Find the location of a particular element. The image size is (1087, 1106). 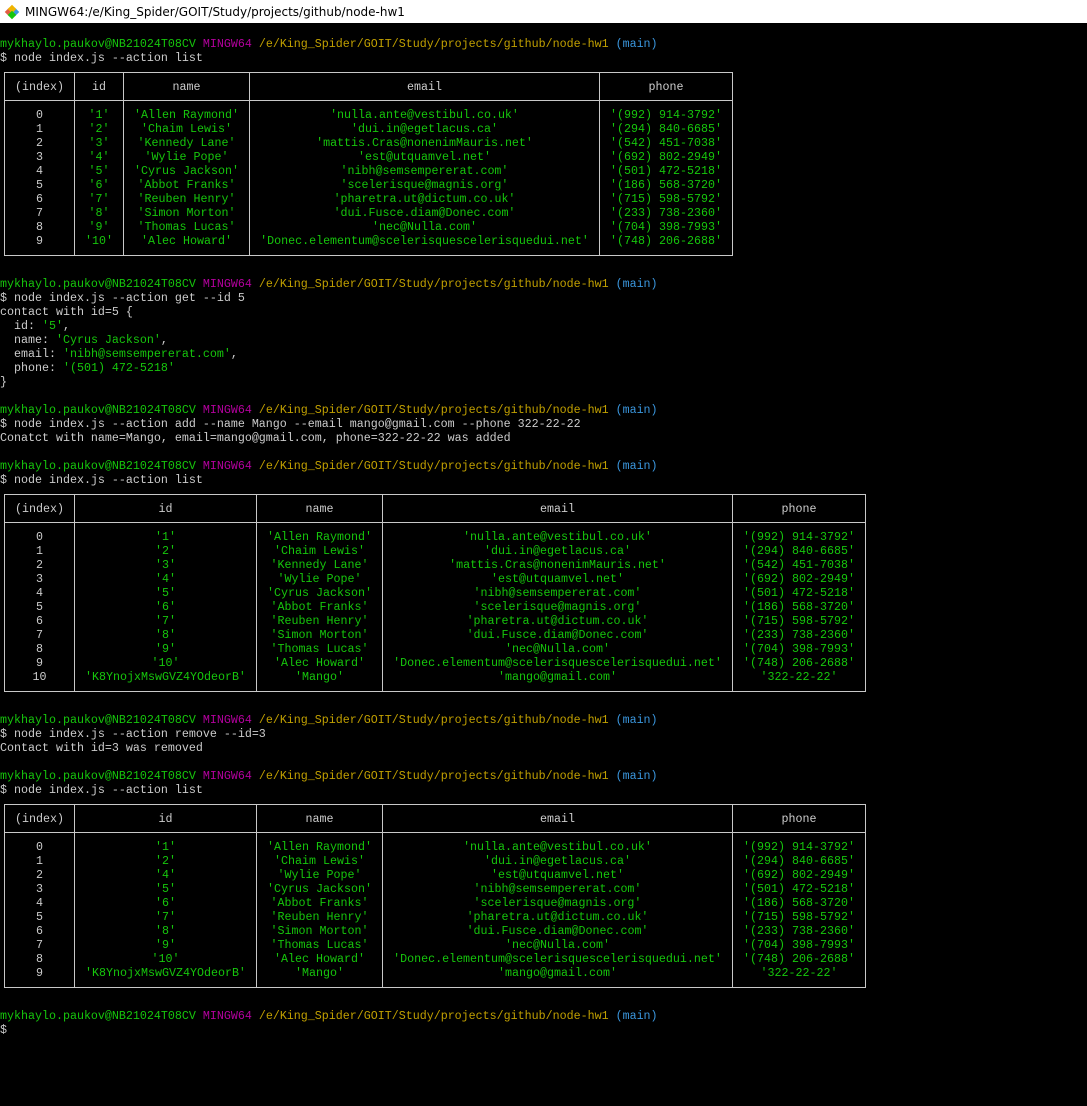

table-cell: 'Alec Howard' is located at coordinates (319, 663).